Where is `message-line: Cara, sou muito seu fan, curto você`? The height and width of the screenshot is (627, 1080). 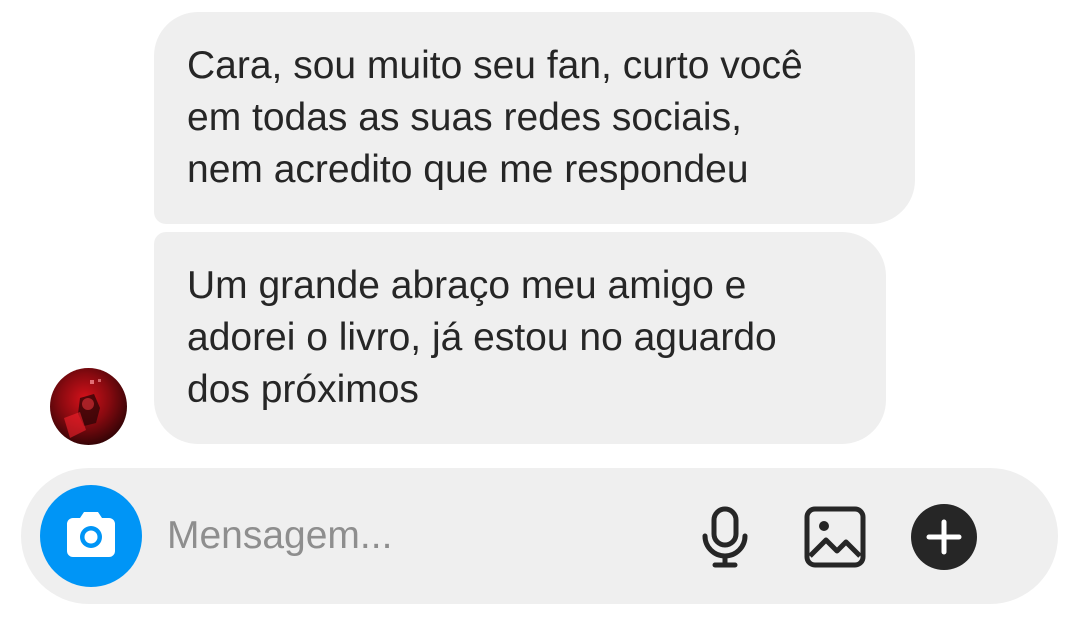 message-line: Cara, sou muito seu fan, curto você is located at coordinates (495, 65).